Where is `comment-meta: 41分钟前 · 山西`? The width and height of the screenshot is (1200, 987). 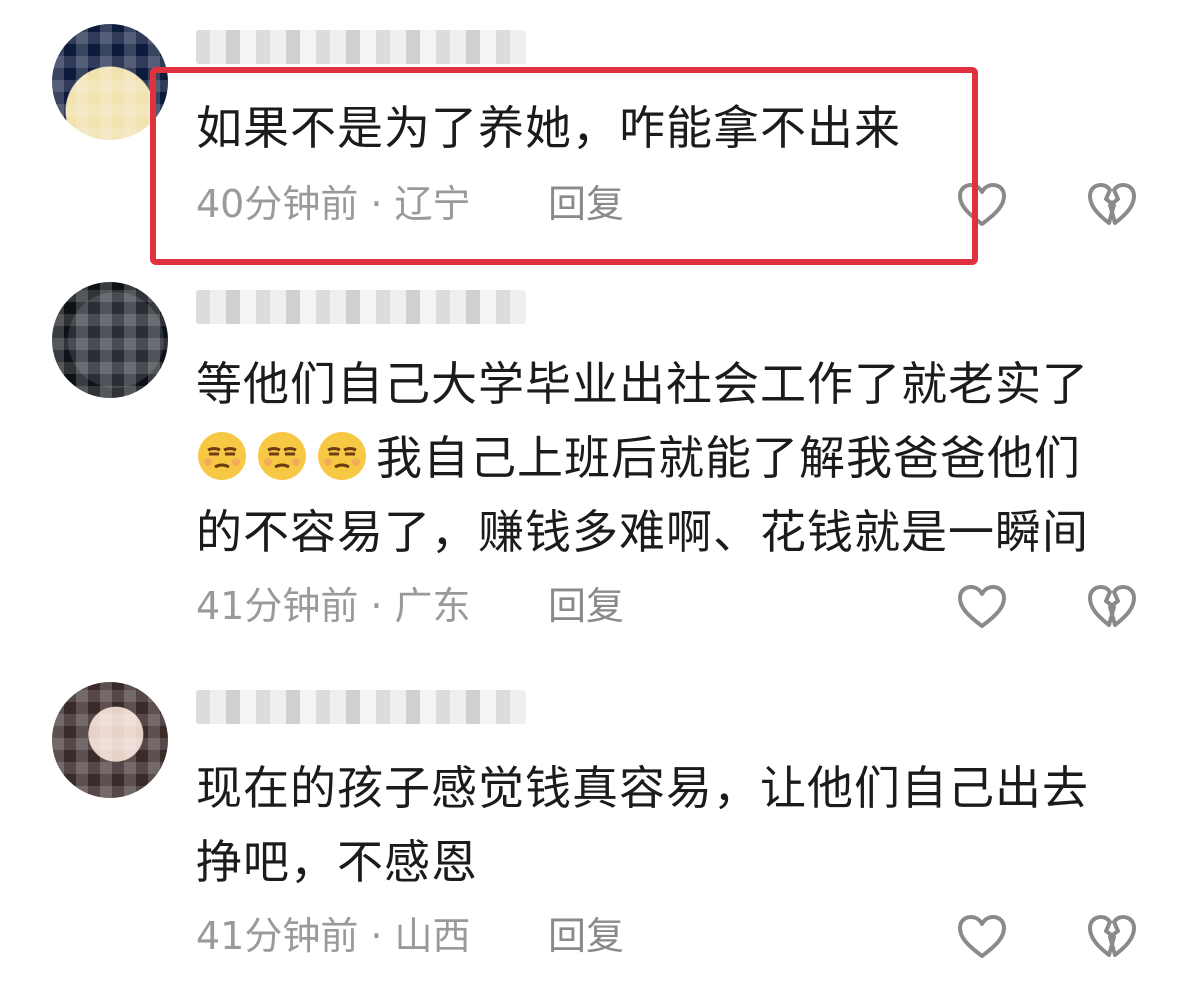 comment-meta: 41分钟前 · 山西 is located at coordinates (333, 936).